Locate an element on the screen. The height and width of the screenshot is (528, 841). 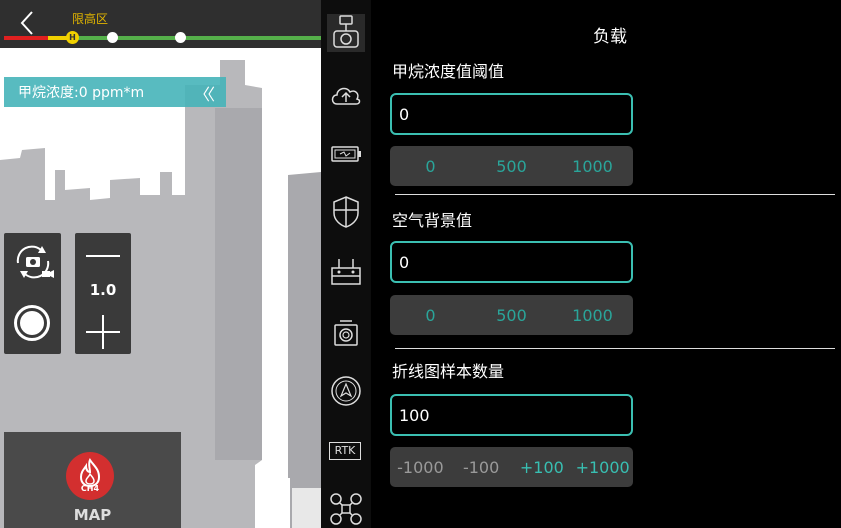
back-button is located at coordinates (29, 23).